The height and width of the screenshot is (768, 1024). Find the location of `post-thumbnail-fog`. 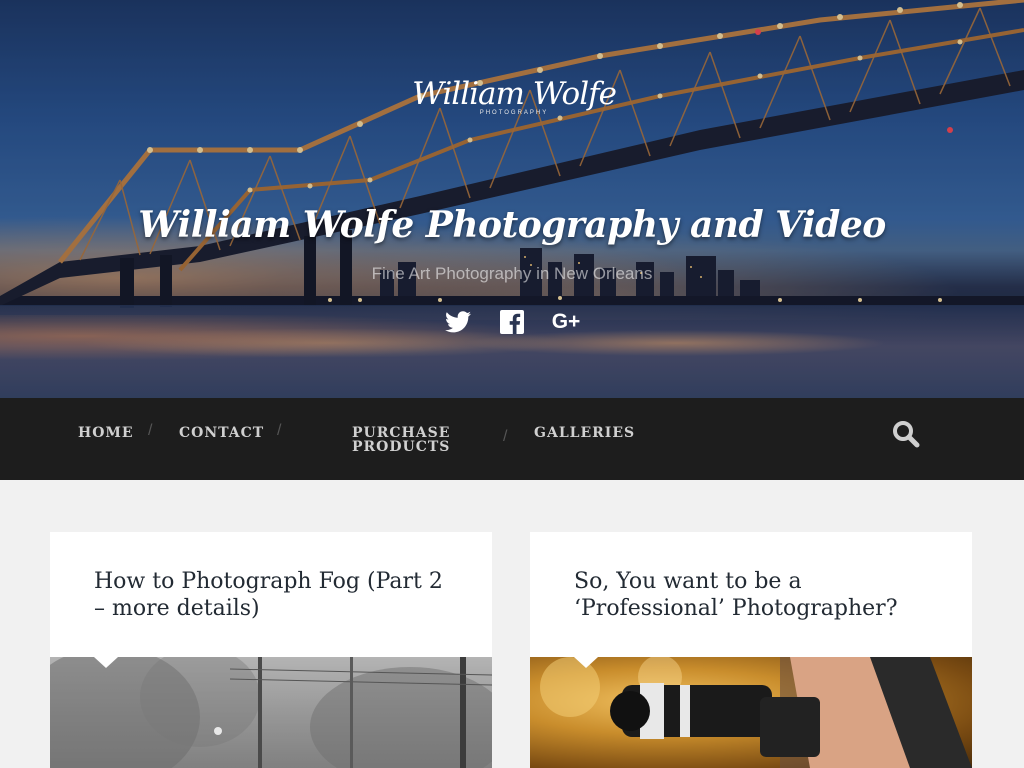

post-thumbnail-fog is located at coordinates (271, 712).